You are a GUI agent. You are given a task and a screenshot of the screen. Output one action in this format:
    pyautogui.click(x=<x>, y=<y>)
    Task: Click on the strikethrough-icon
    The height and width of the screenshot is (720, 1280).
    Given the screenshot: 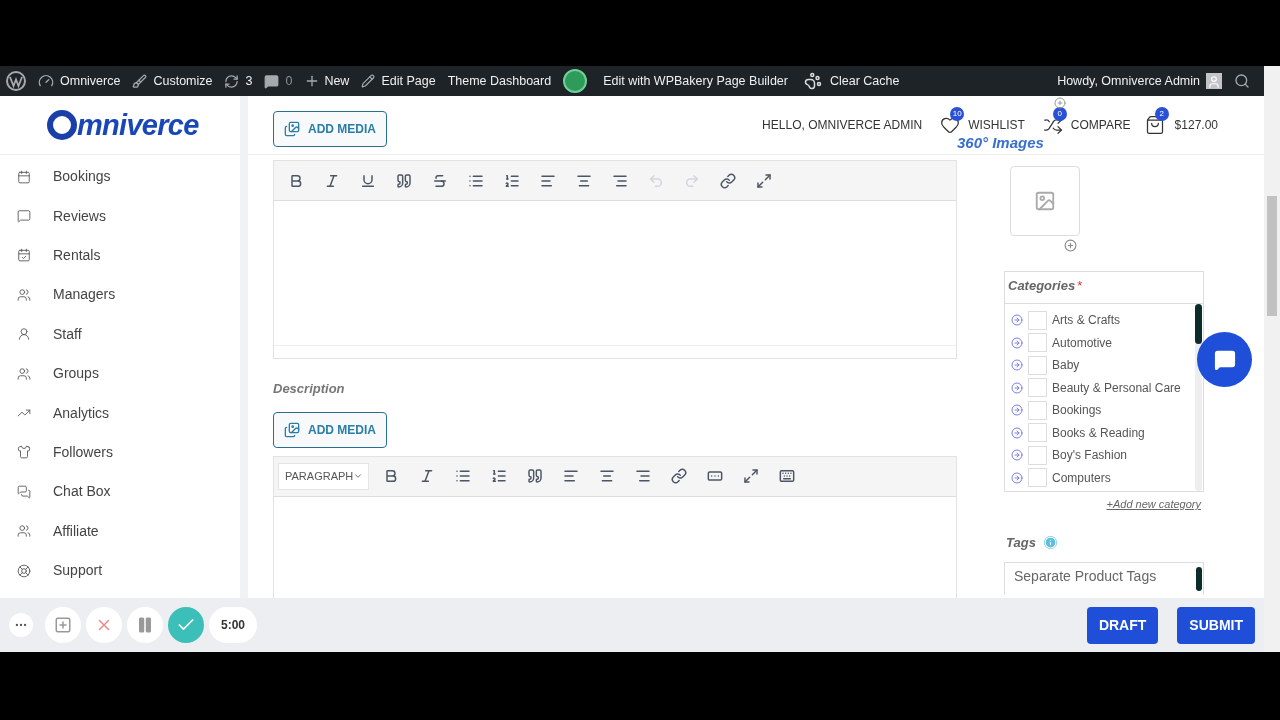 What is the action you would take?
    pyautogui.click(x=440, y=180)
    